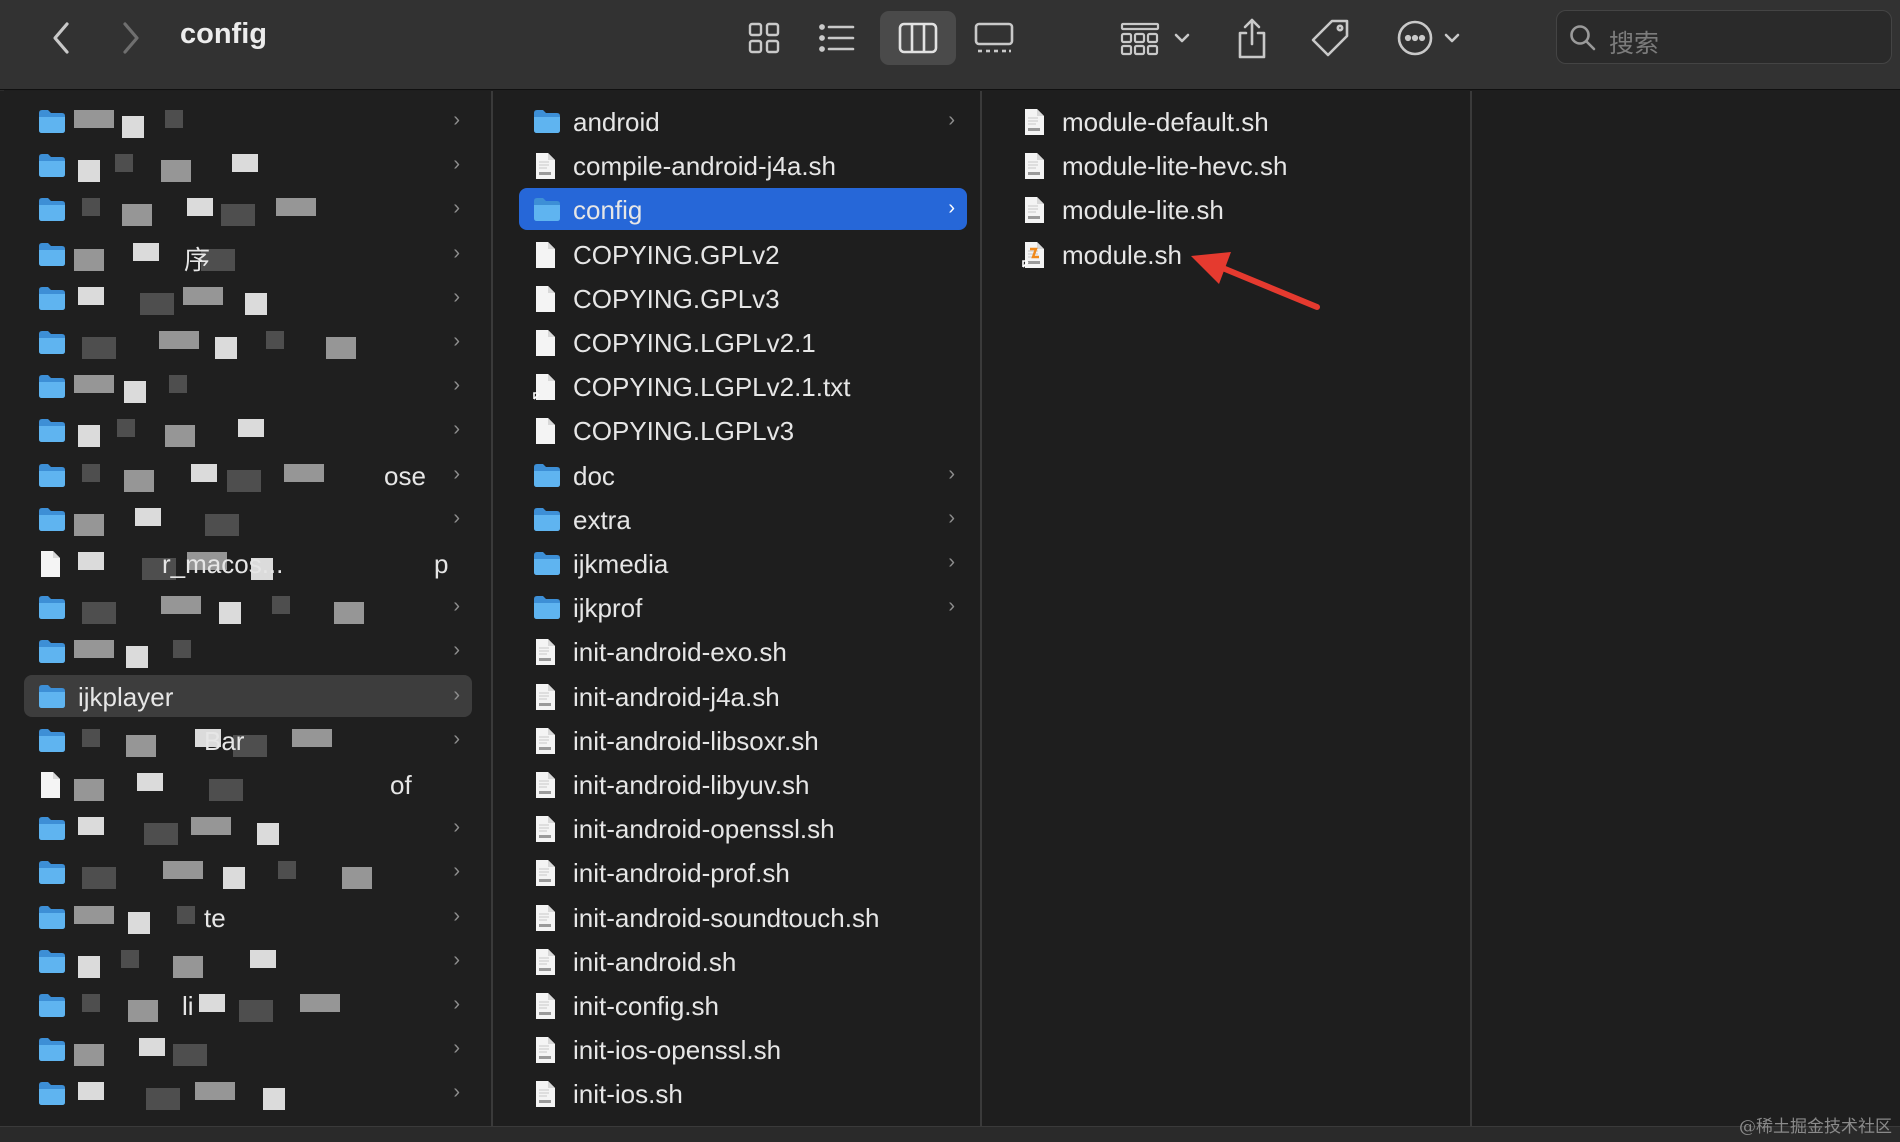 The height and width of the screenshot is (1142, 1900). I want to click on list-item: ijkmedia ›, so click(743, 563).